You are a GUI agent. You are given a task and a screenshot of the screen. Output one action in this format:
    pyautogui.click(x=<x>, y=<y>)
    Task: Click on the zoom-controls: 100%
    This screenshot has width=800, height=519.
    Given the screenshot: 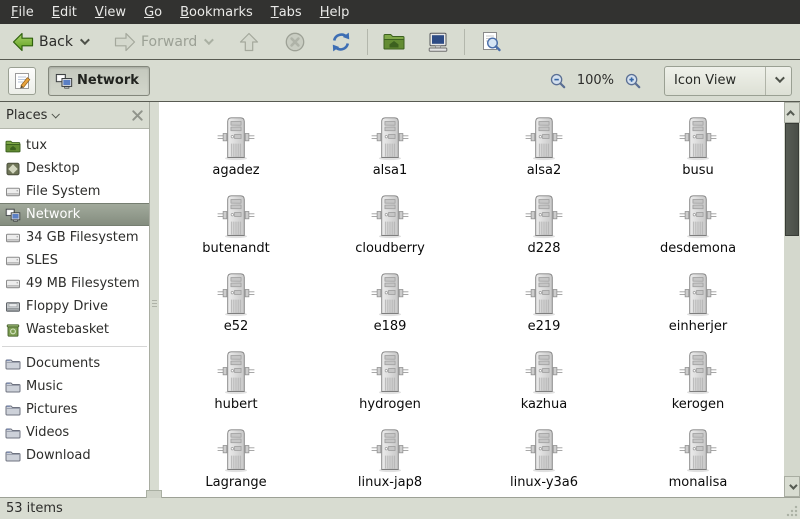 What is the action you would take?
    pyautogui.click(x=595, y=81)
    